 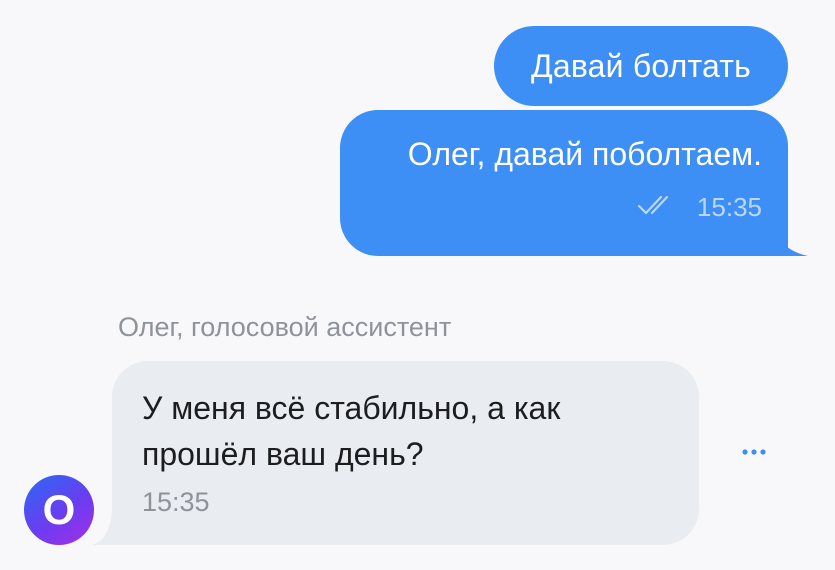 I want to click on more-dots-icon, so click(x=754, y=452).